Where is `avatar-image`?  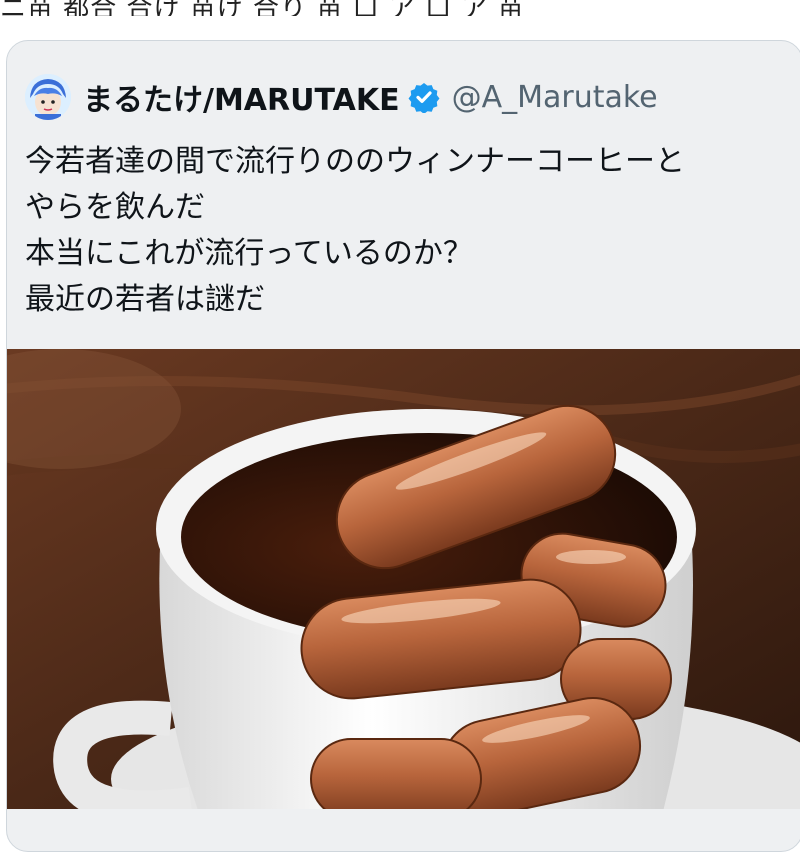
avatar-image is located at coordinates (48, 97).